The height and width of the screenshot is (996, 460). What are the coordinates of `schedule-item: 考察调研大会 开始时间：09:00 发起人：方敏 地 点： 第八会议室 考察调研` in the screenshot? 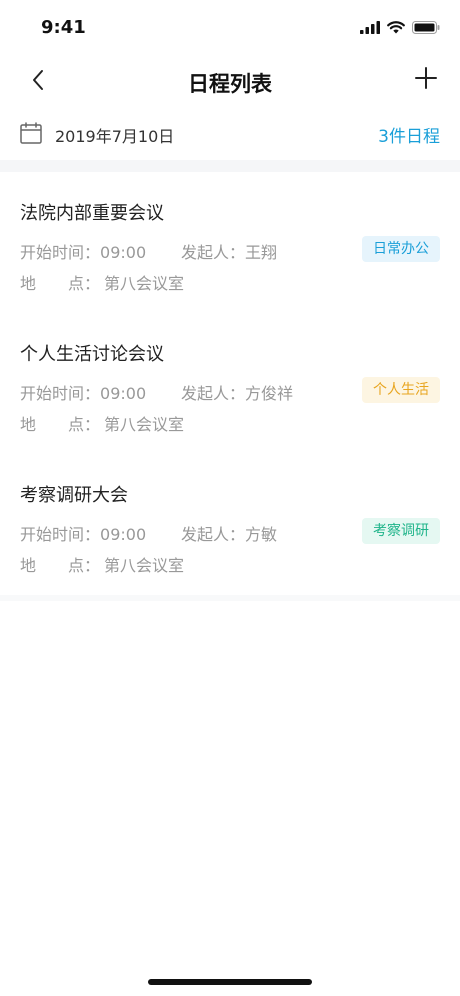 It's located at (230, 524).